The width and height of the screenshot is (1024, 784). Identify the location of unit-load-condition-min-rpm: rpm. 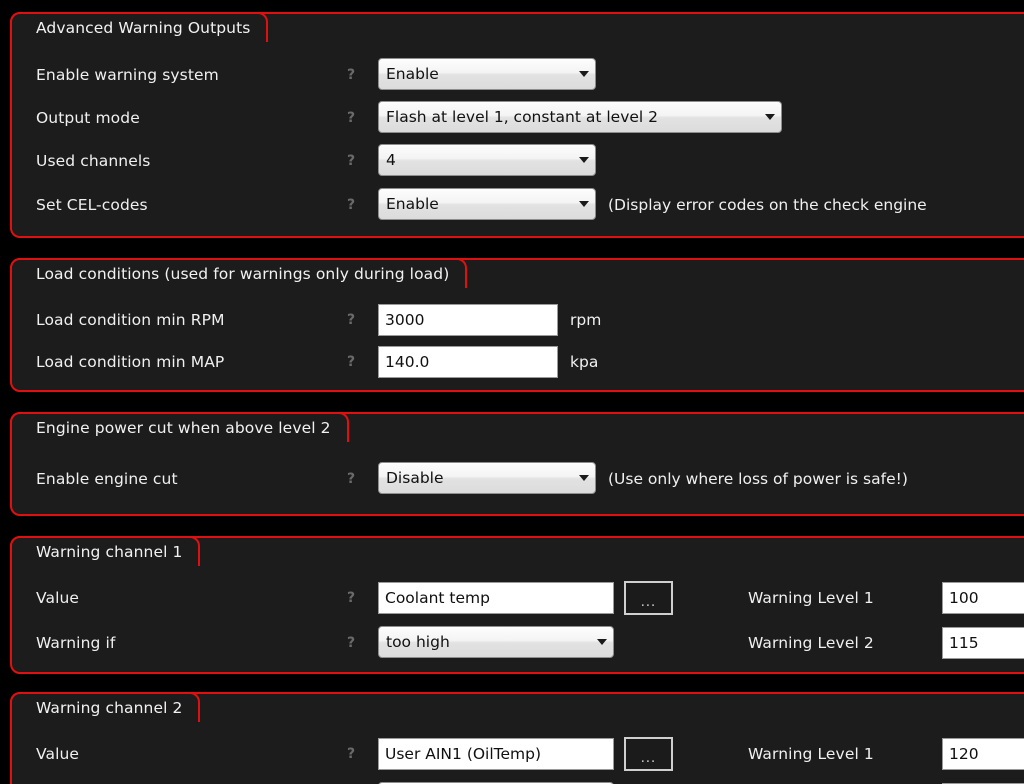
(586, 320).